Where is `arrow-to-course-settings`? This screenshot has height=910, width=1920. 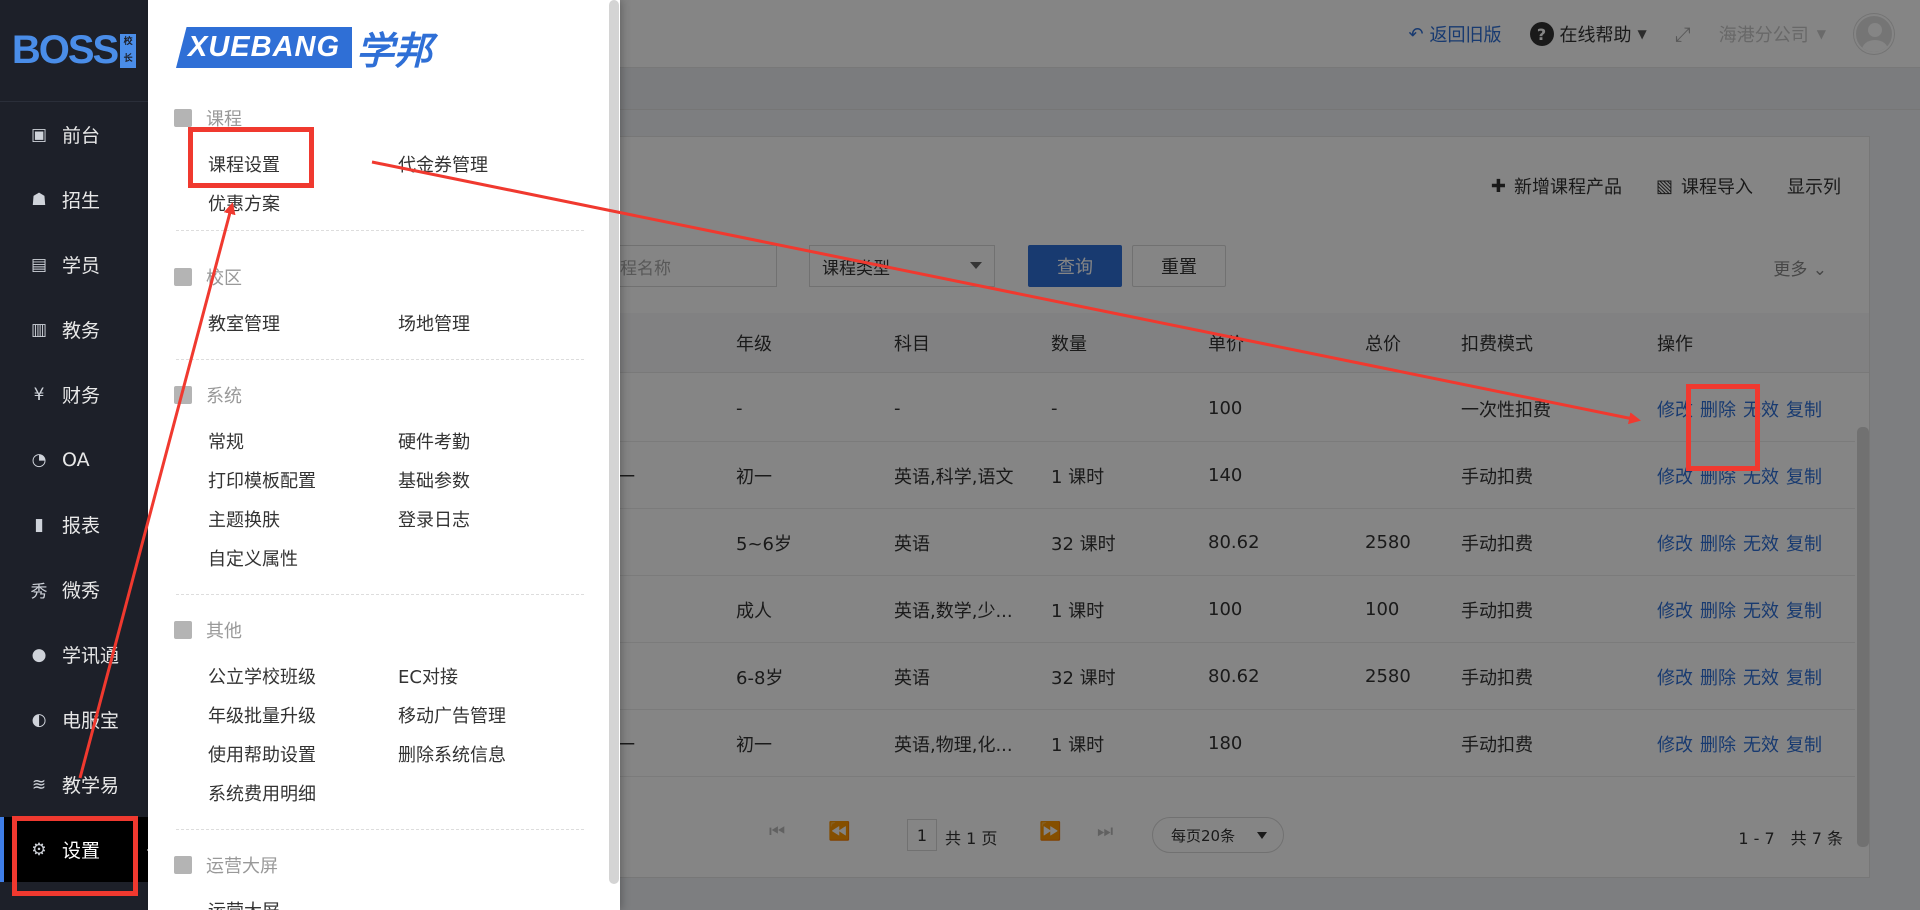
arrow-to-course-settings is located at coordinates (157, 490).